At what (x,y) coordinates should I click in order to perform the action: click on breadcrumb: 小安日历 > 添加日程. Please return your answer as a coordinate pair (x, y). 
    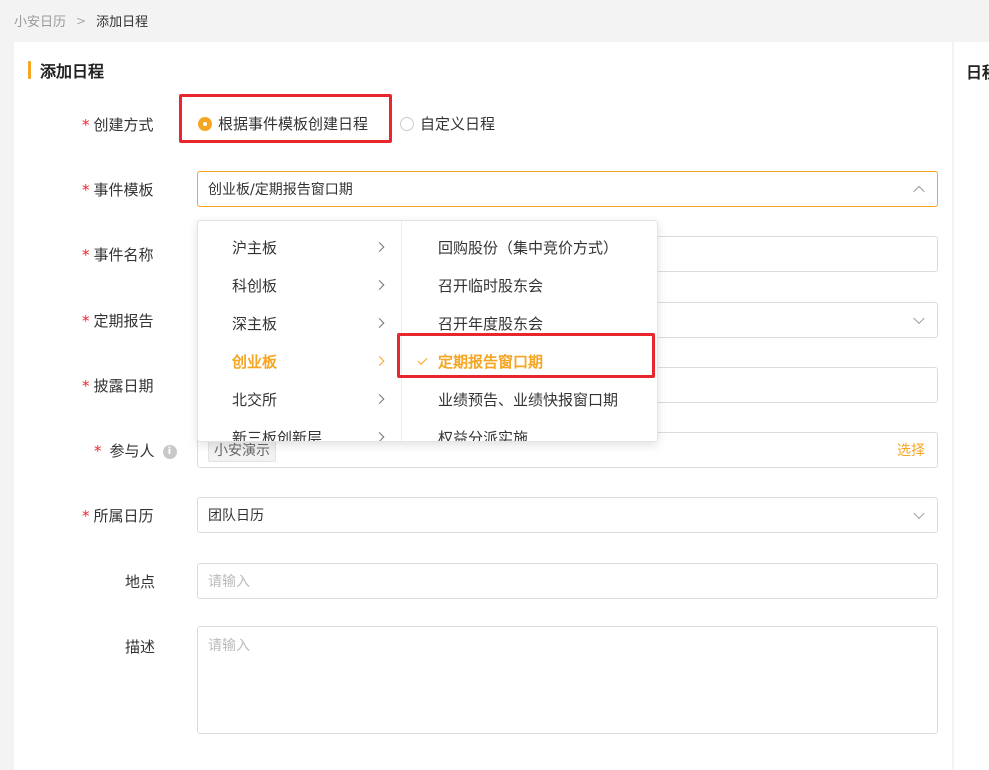
    Looking at the image, I should click on (81, 21).